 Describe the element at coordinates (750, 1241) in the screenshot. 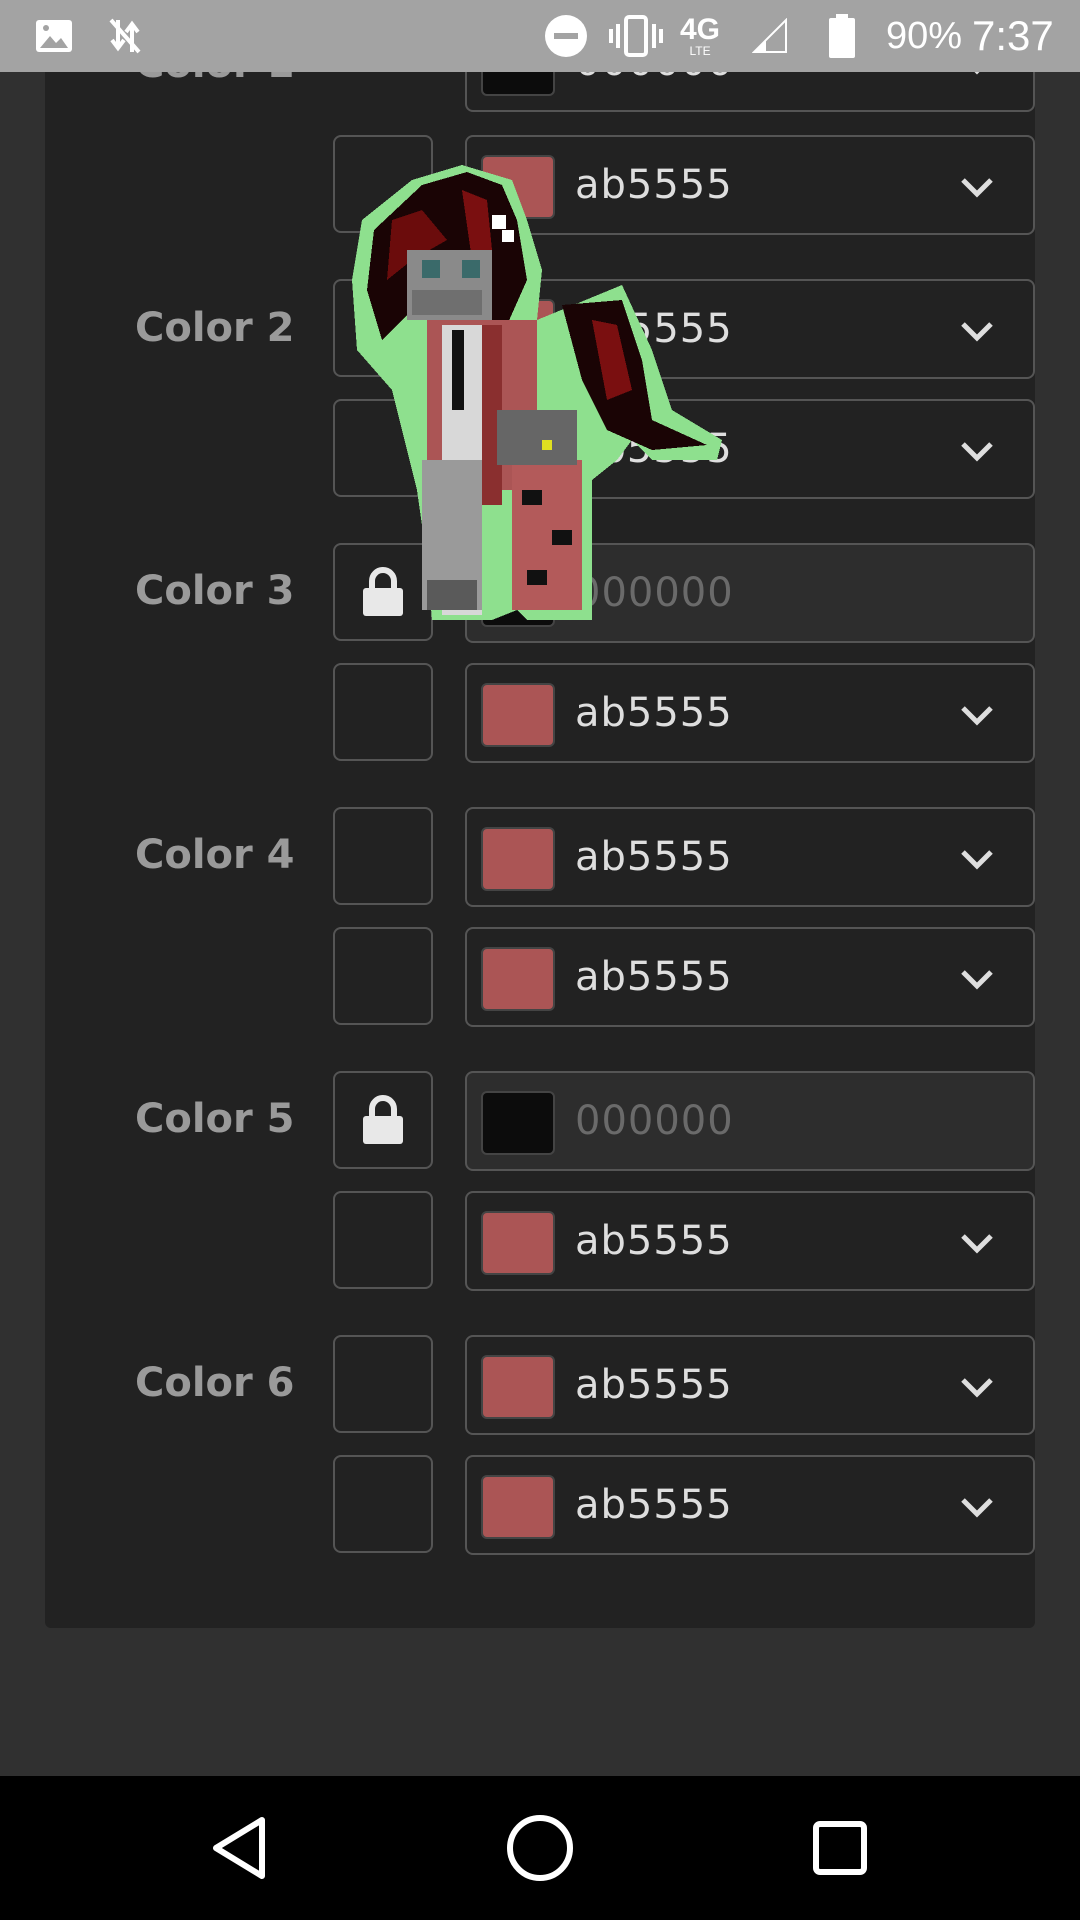

I see `color-select-5b: ab5555` at that location.